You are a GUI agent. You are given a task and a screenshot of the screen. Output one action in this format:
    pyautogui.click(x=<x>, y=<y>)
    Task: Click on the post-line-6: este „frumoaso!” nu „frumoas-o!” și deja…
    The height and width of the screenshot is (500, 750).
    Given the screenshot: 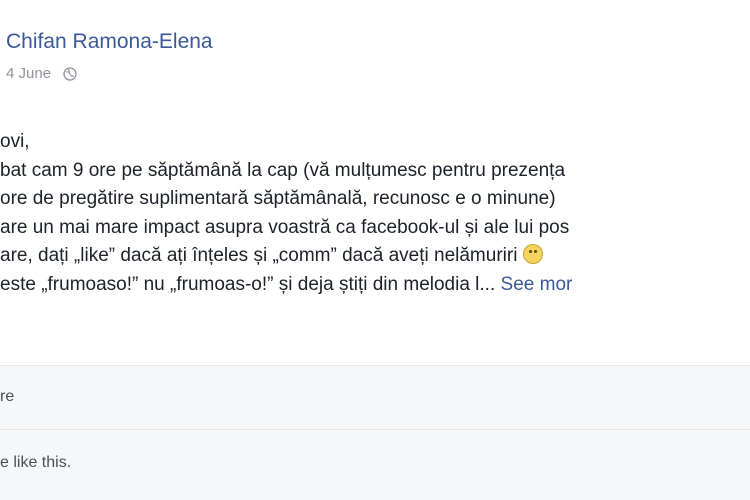 What is the action you would take?
    pyautogui.click(x=286, y=284)
    